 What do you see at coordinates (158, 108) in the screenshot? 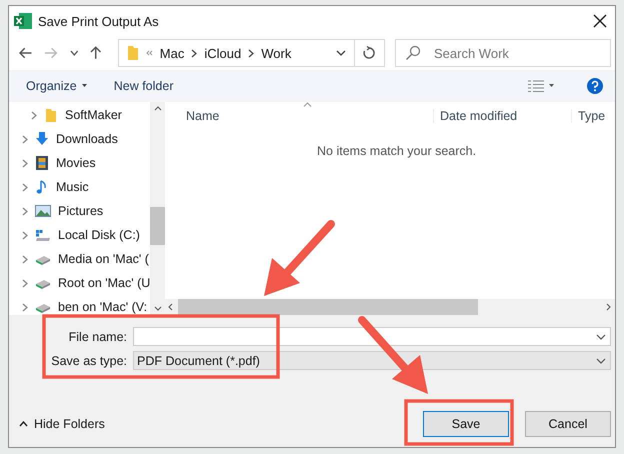
I see `scroll-up-icon` at bounding box center [158, 108].